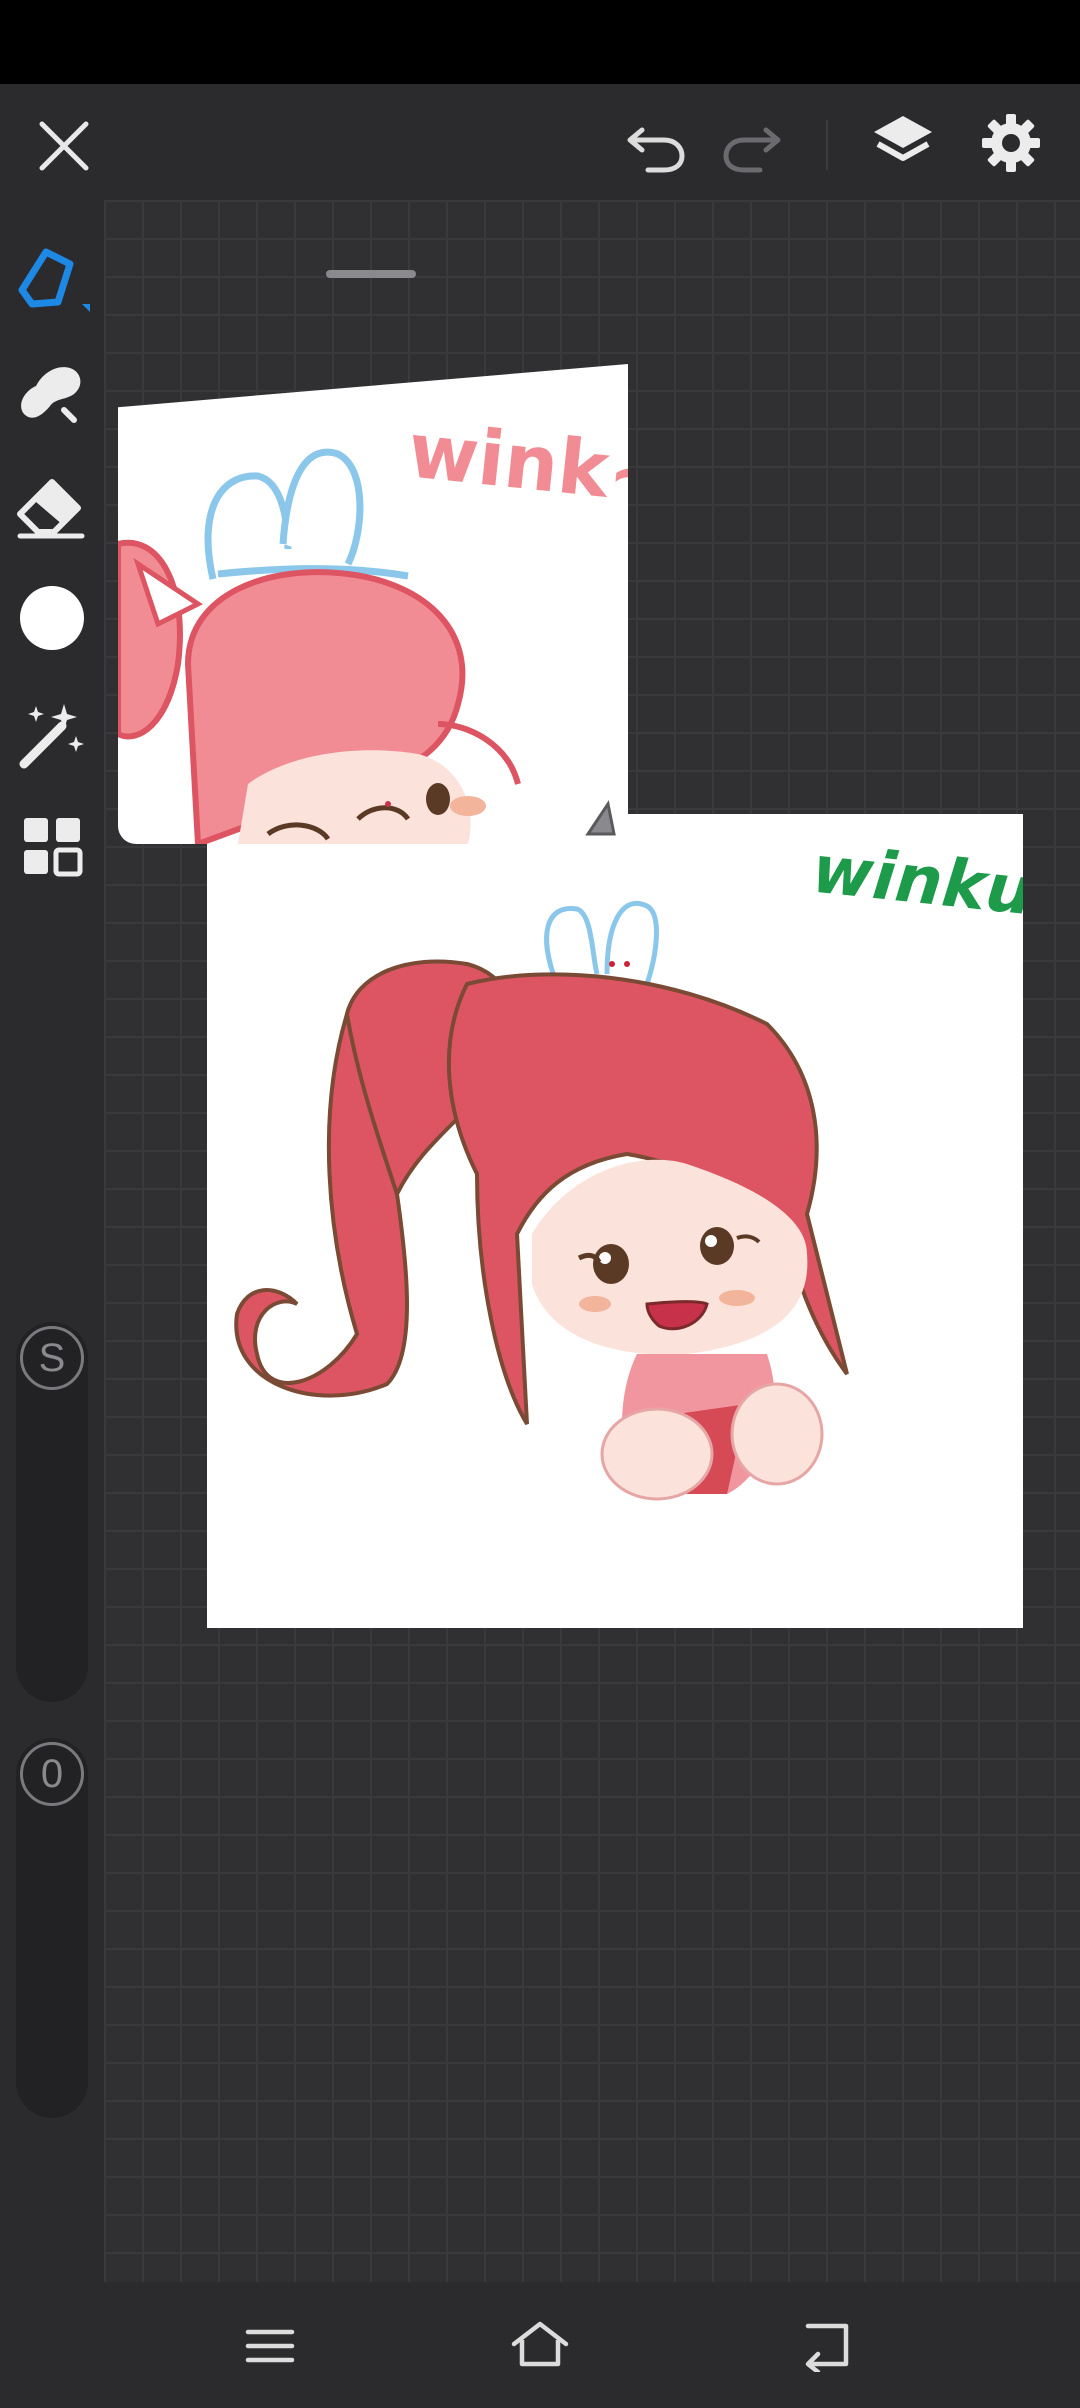  What do you see at coordinates (826, 2346) in the screenshot?
I see `back-icon` at bounding box center [826, 2346].